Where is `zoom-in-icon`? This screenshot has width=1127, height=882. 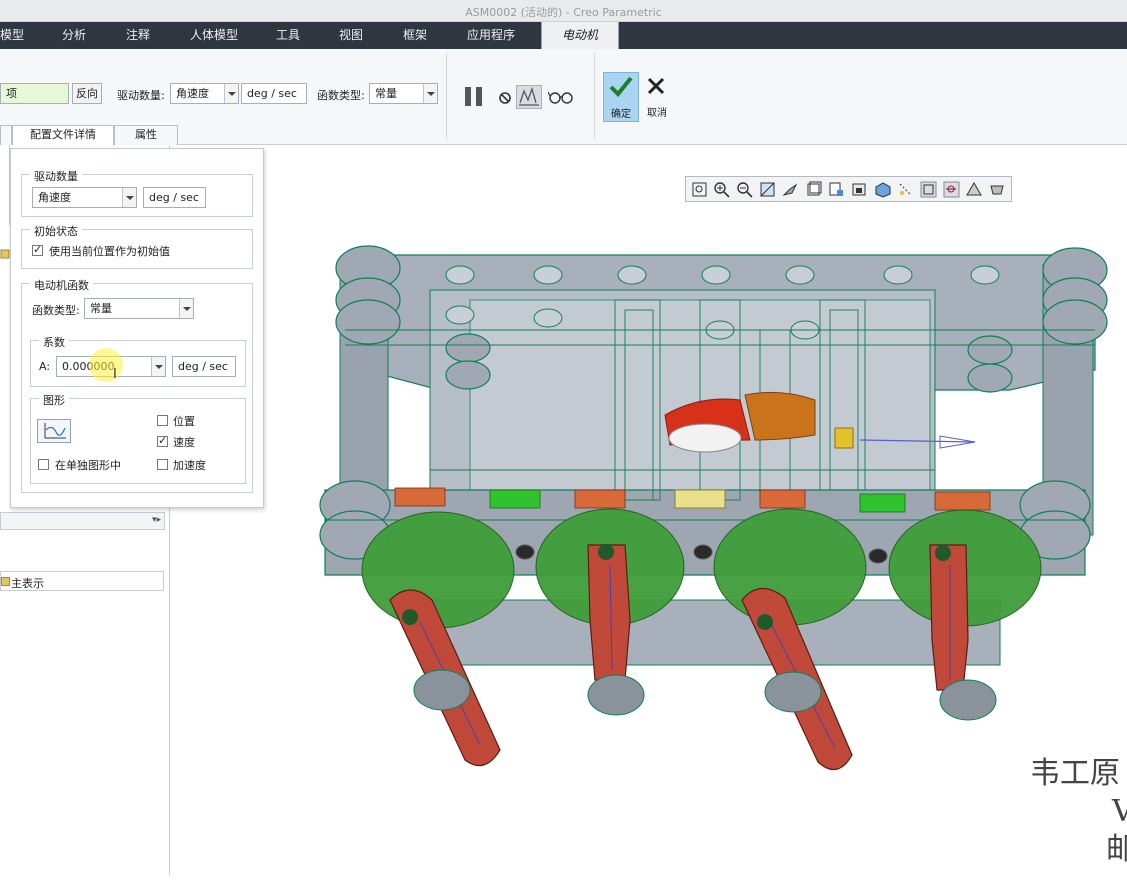
zoom-in-icon is located at coordinates (721, 189).